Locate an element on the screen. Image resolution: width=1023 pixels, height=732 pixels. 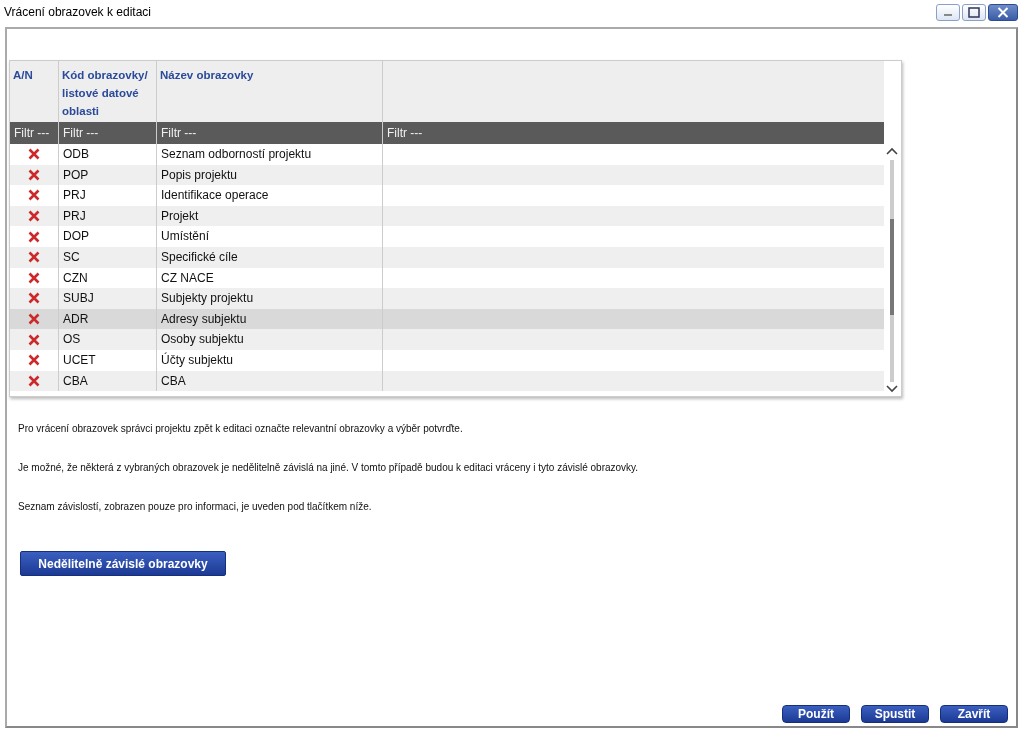
table-cell: Umístění is located at coordinates (270, 236).